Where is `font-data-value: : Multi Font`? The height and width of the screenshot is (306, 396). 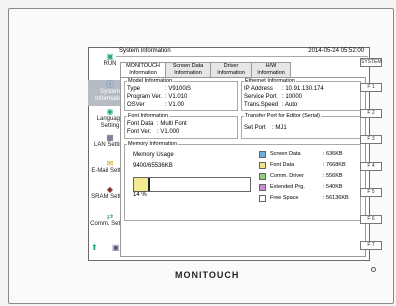
font-data-value: : Multi Font is located at coordinates (172, 124).